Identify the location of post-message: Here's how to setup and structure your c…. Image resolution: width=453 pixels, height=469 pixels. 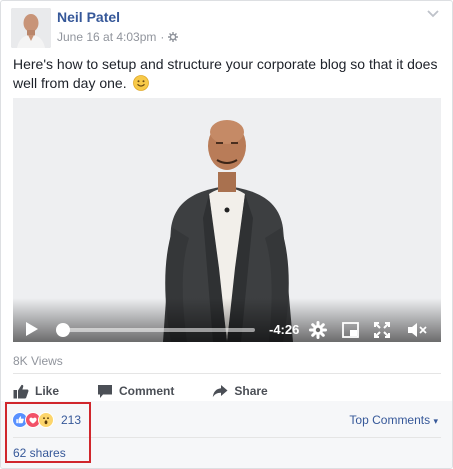
(225, 73).